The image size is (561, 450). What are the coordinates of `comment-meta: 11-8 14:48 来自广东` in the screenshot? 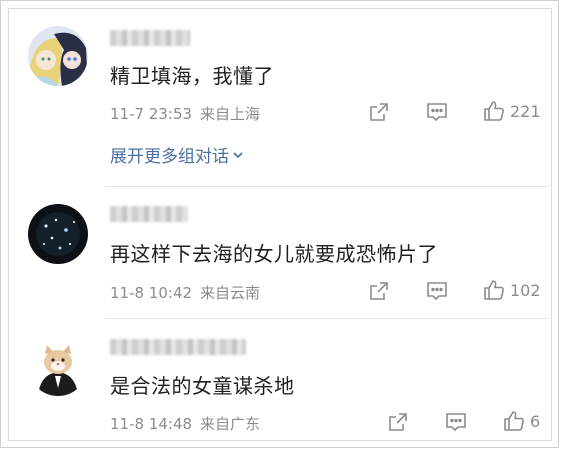 It's located at (185, 423).